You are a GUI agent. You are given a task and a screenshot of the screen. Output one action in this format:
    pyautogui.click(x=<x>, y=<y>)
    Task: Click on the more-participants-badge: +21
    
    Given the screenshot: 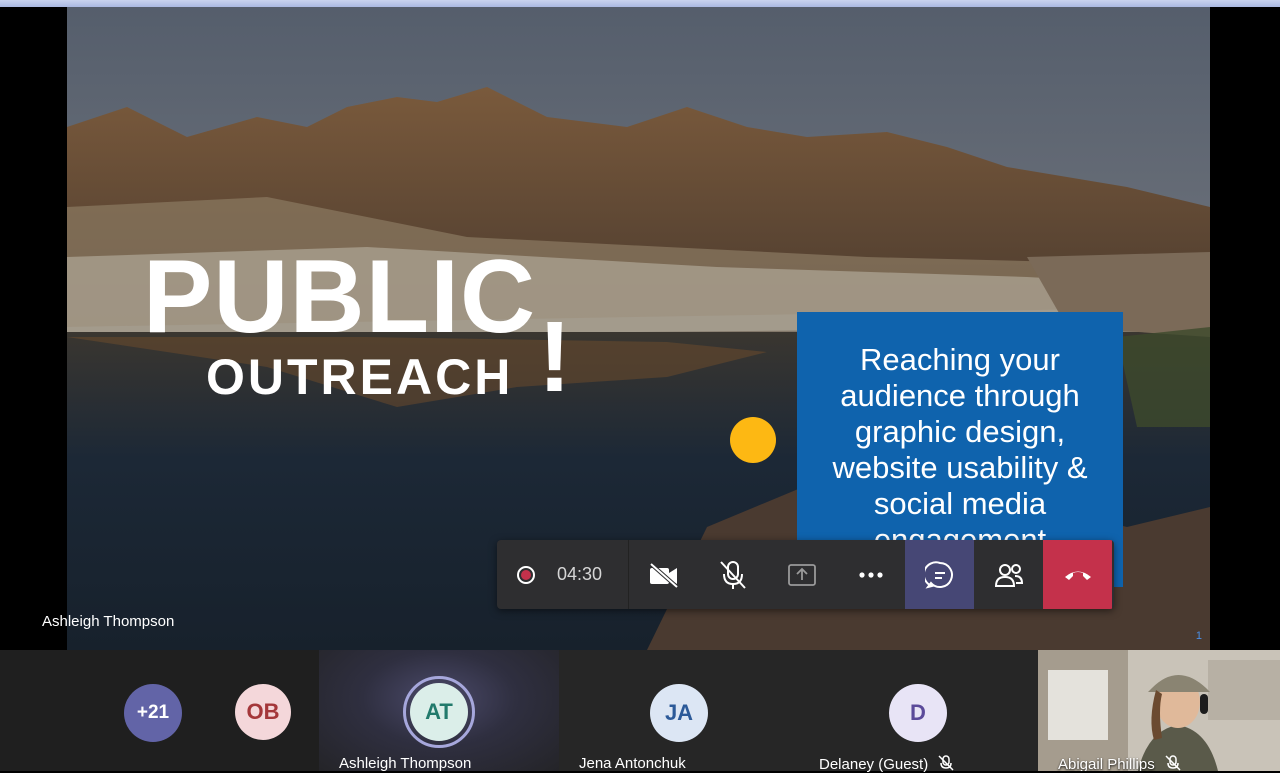 What is the action you would take?
    pyautogui.click(x=153, y=713)
    